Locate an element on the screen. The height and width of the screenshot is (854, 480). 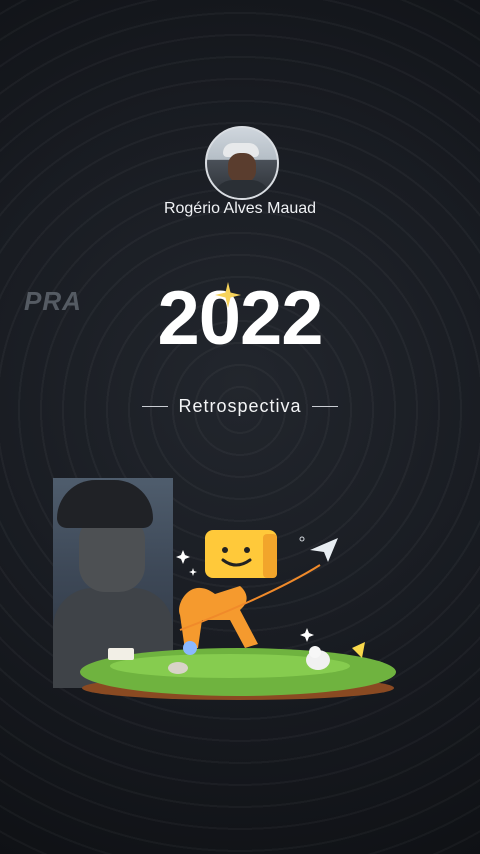
sparkle-icon is located at coordinates (228, 295).